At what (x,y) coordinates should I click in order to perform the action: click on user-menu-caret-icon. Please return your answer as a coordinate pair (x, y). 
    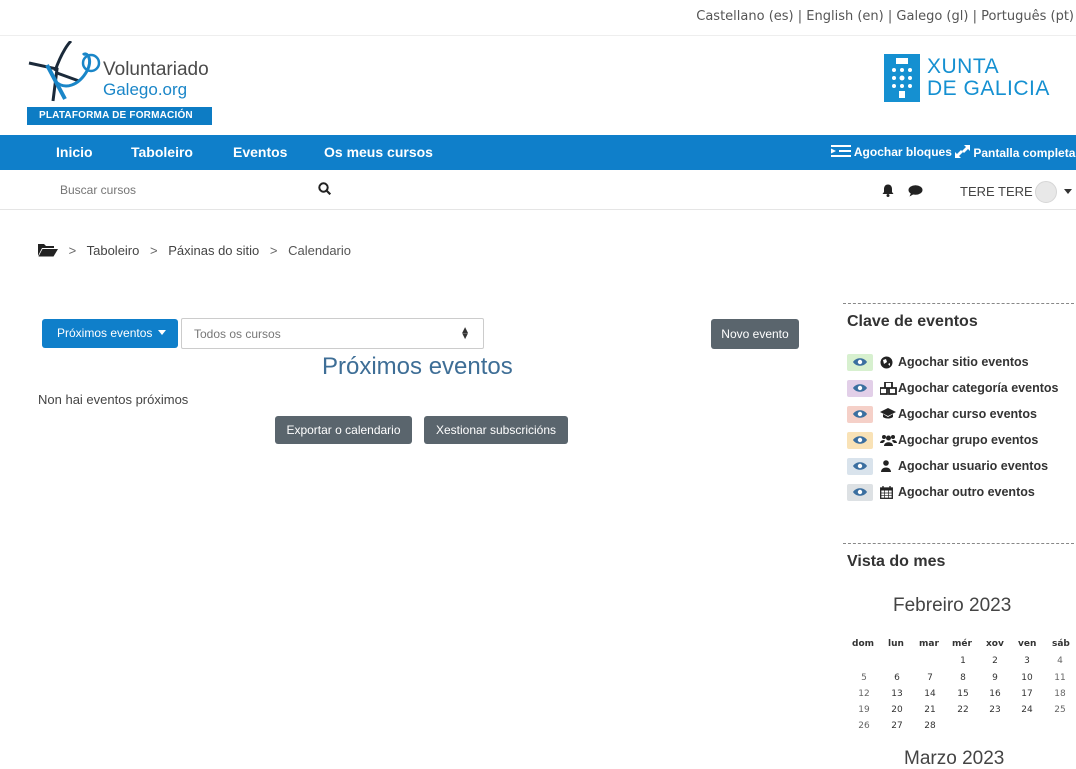
    Looking at the image, I should click on (1068, 191).